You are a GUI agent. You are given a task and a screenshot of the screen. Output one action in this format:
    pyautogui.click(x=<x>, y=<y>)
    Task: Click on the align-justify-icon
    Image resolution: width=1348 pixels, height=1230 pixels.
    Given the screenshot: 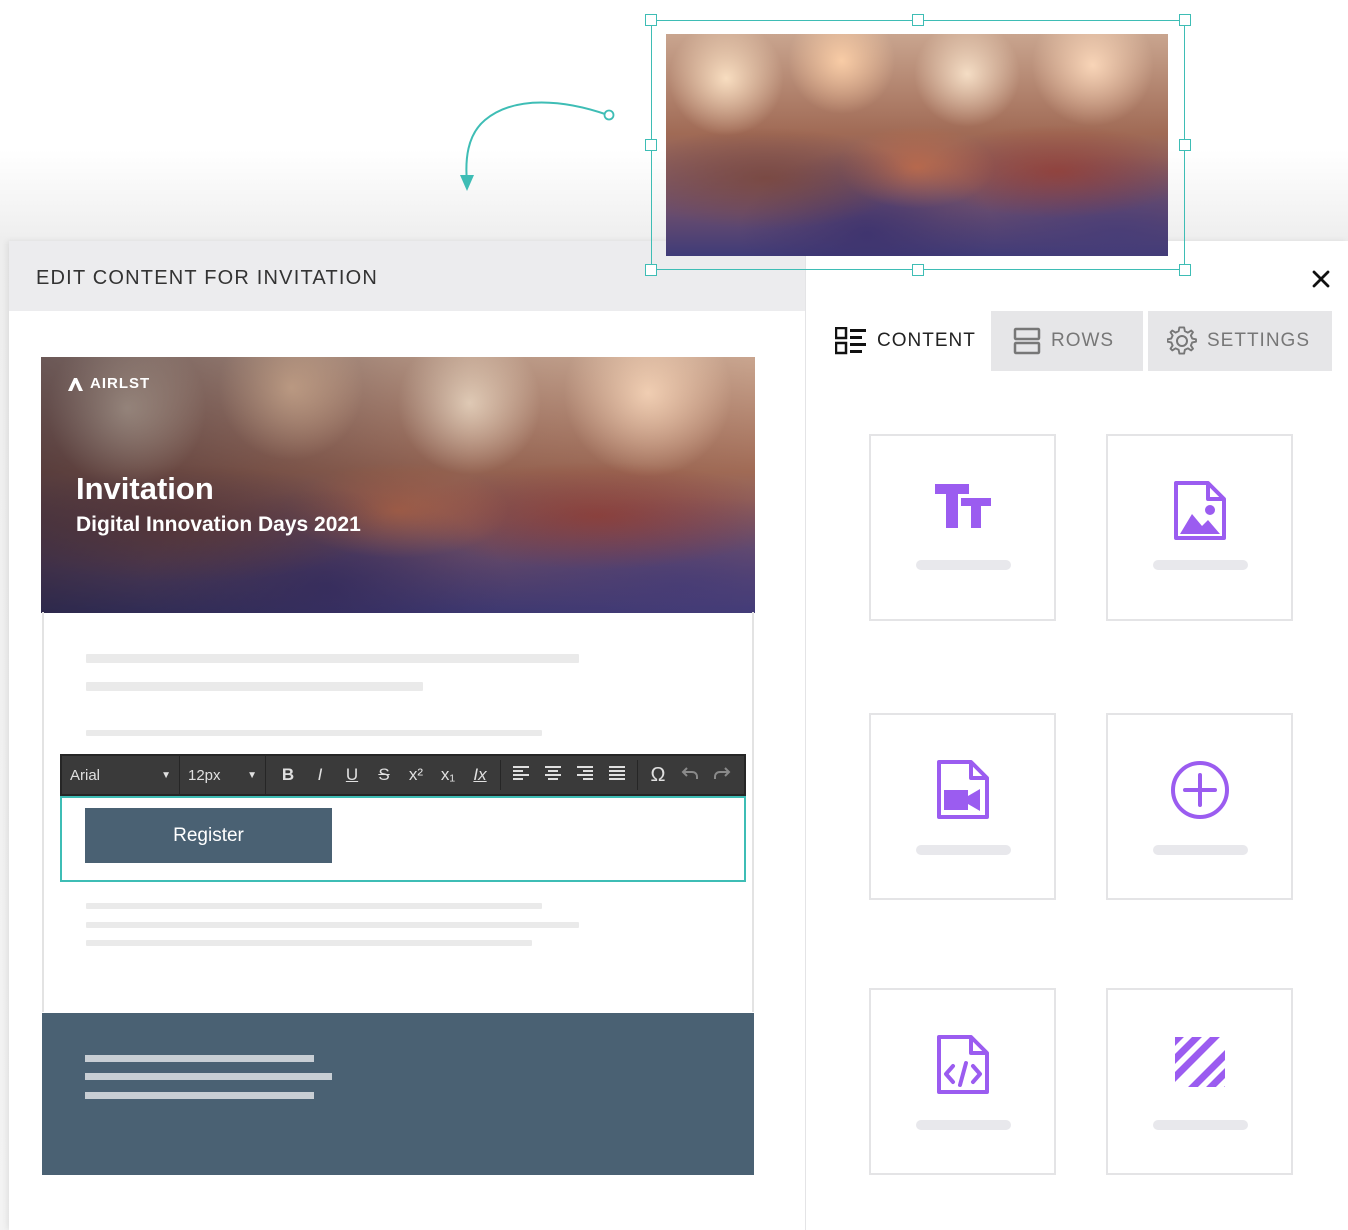 What is the action you would take?
    pyautogui.click(x=617, y=772)
    